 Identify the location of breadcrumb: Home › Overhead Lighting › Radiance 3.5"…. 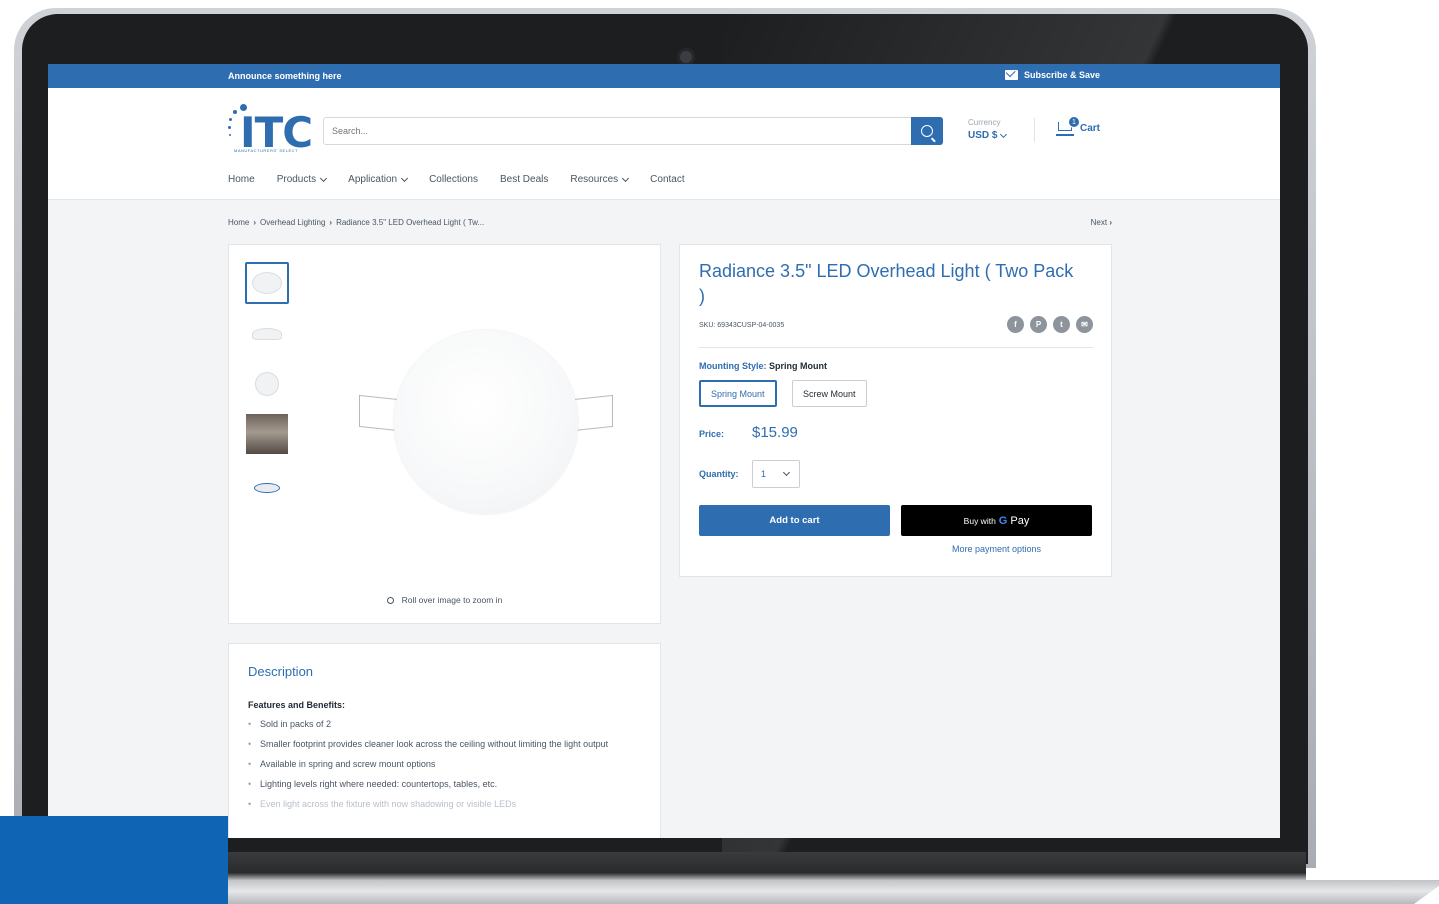
(356, 222).